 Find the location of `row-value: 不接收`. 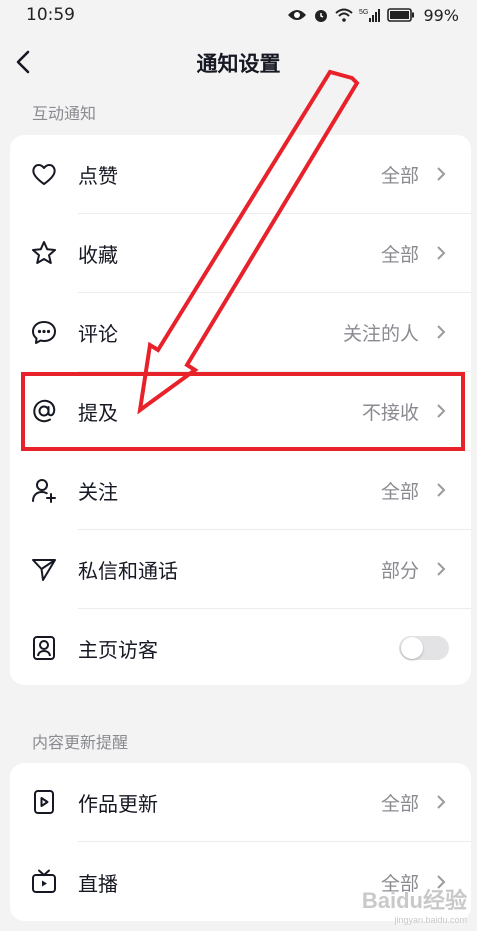

row-value: 不接收 is located at coordinates (390, 413).